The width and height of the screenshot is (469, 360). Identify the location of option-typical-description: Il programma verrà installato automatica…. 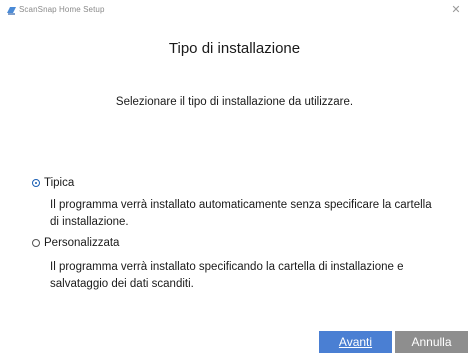
(241, 213).